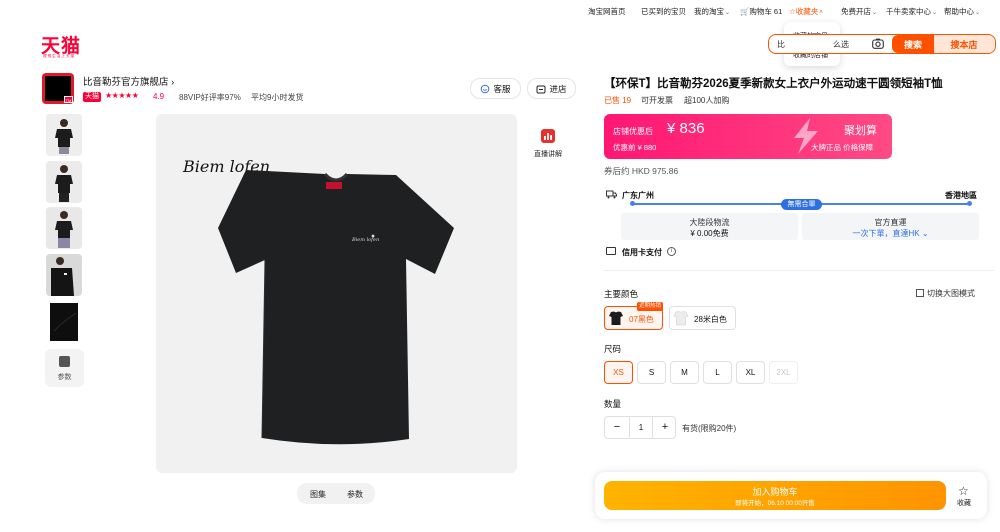 The height and width of the screenshot is (532, 1000). I want to click on size-option-s: S, so click(651, 372).